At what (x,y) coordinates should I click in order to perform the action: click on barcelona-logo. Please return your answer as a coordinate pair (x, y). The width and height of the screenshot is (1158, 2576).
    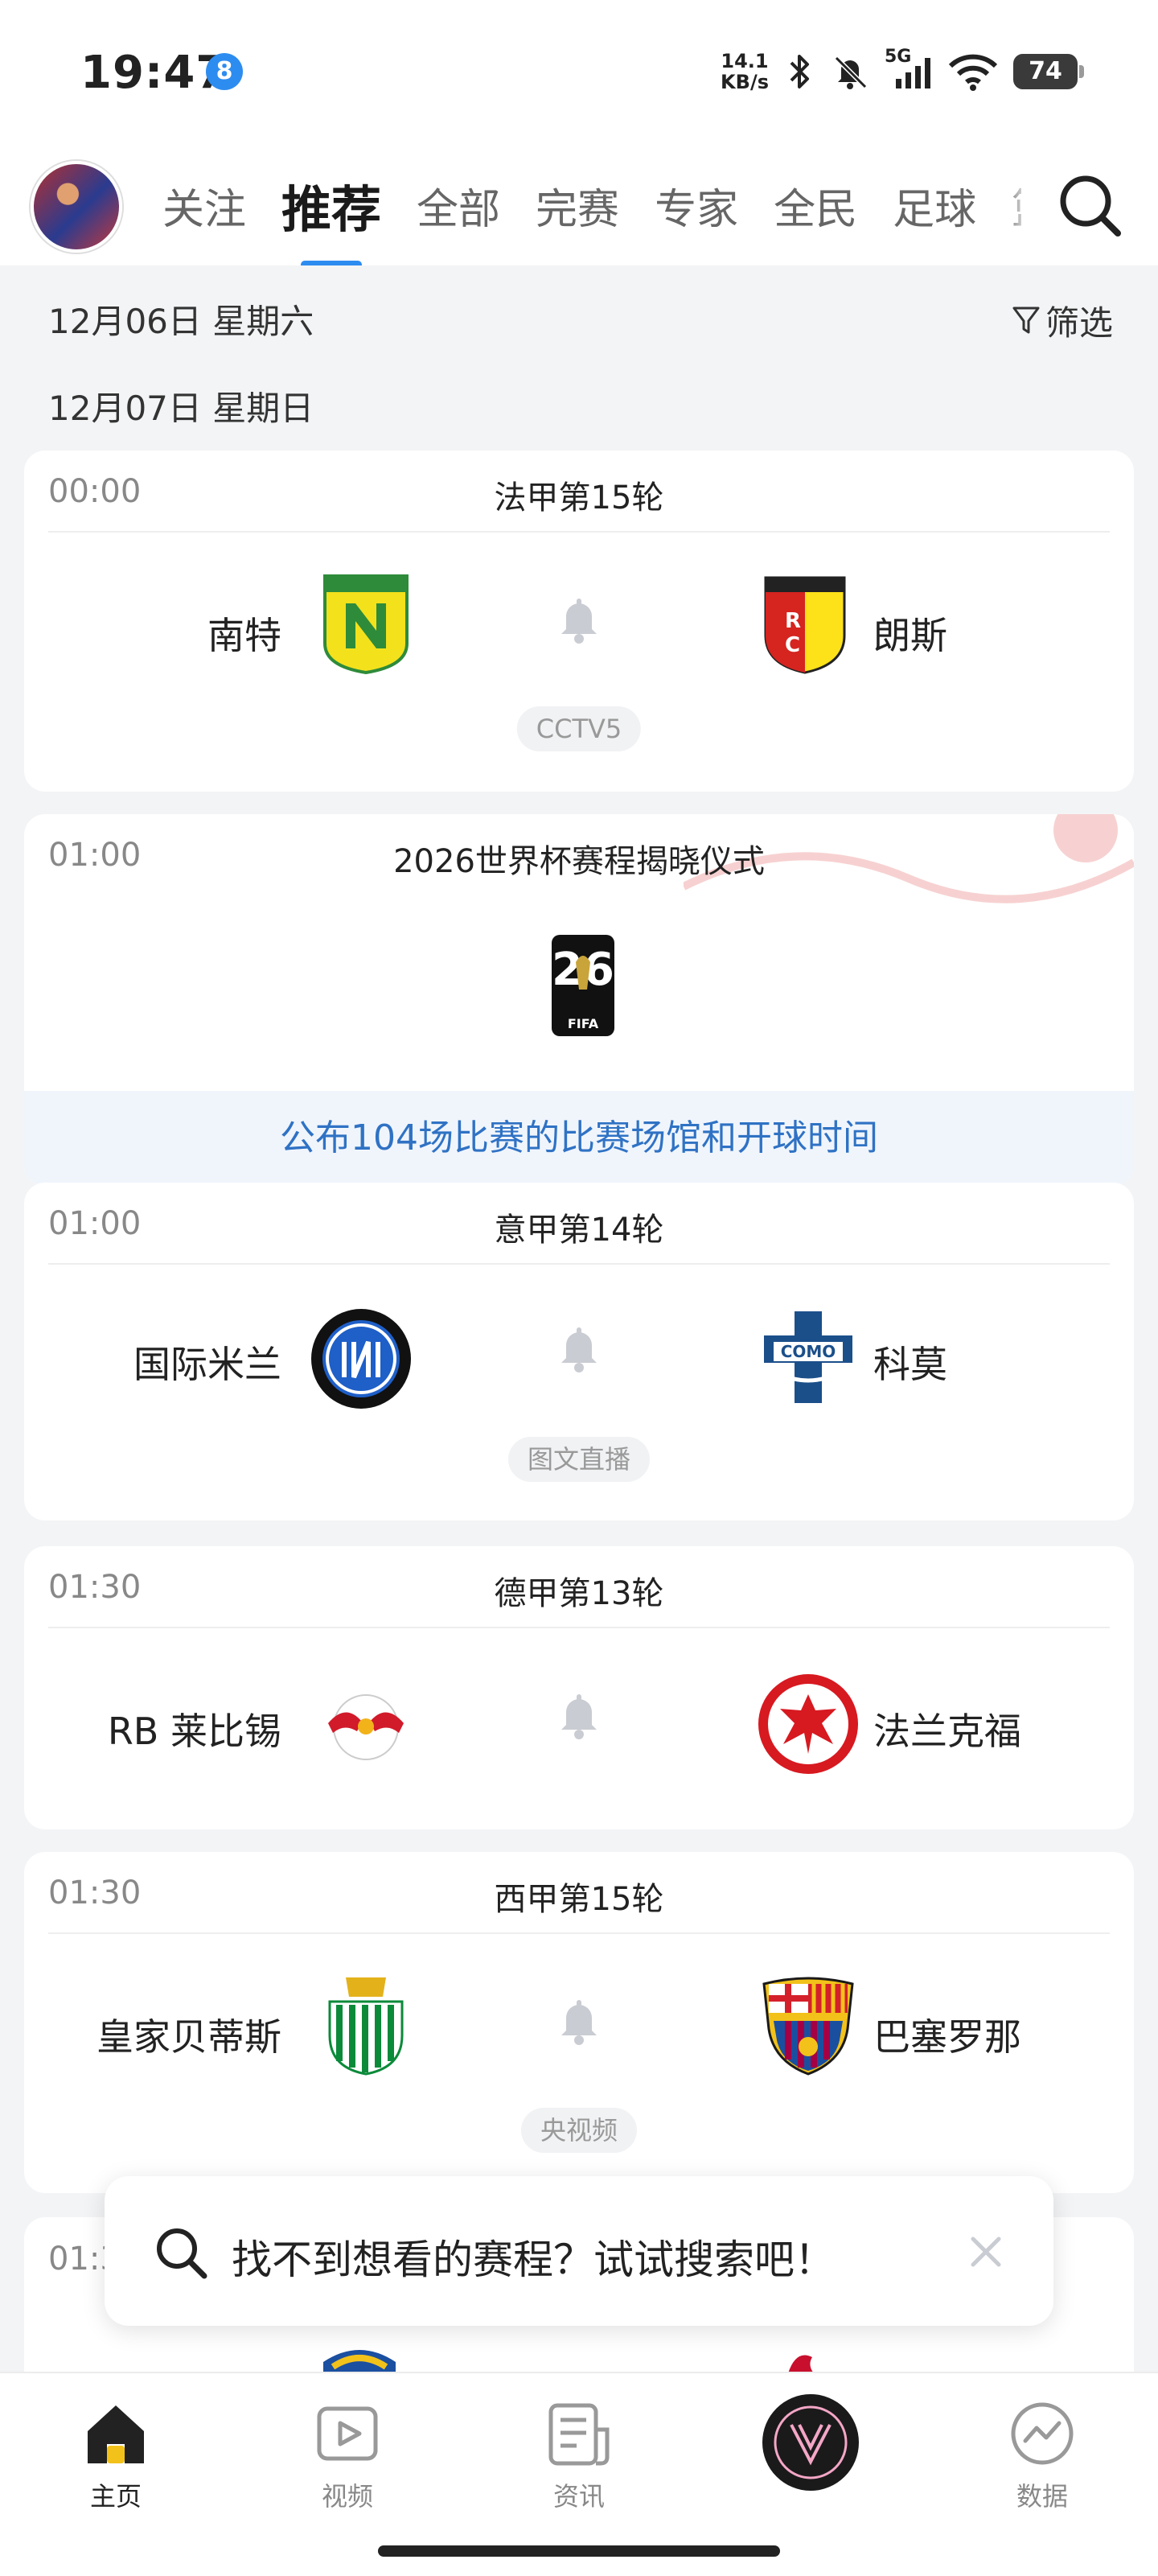
    Looking at the image, I should click on (808, 2026).